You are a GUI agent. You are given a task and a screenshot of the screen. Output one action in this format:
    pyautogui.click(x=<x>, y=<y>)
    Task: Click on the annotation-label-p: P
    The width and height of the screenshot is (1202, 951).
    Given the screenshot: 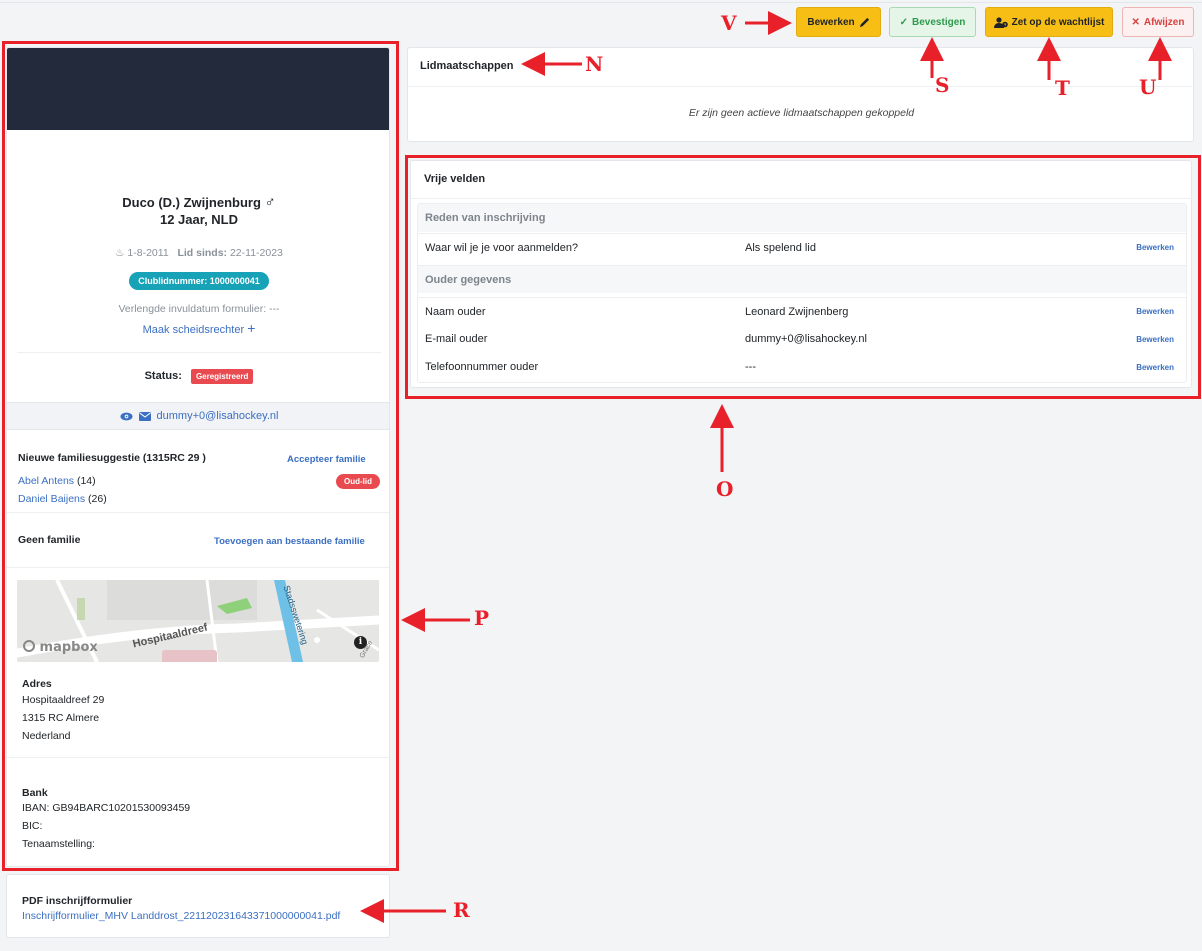 What is the action you would take?
    pyautogui.click(x=482, y=618)
    